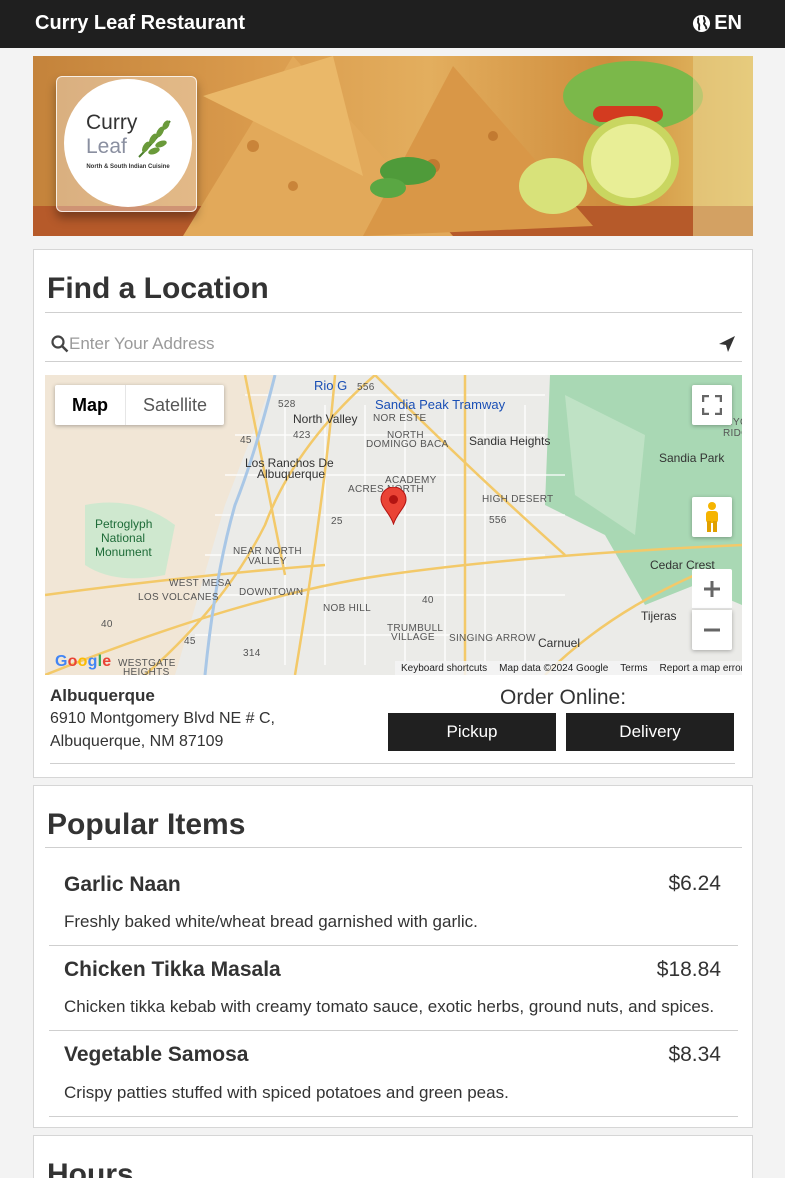 Image resolution: width=785 pixels, height=1178 pixels. I want to click on map-label-petroglyph-2: National, so click(123, 538).